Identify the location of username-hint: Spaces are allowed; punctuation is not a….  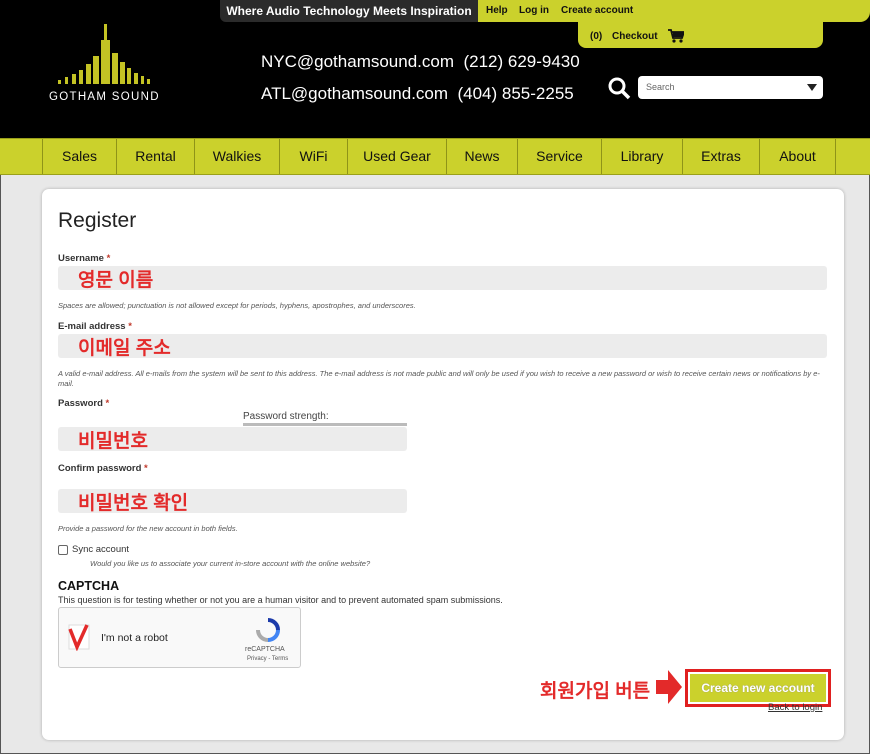
(237, 305).